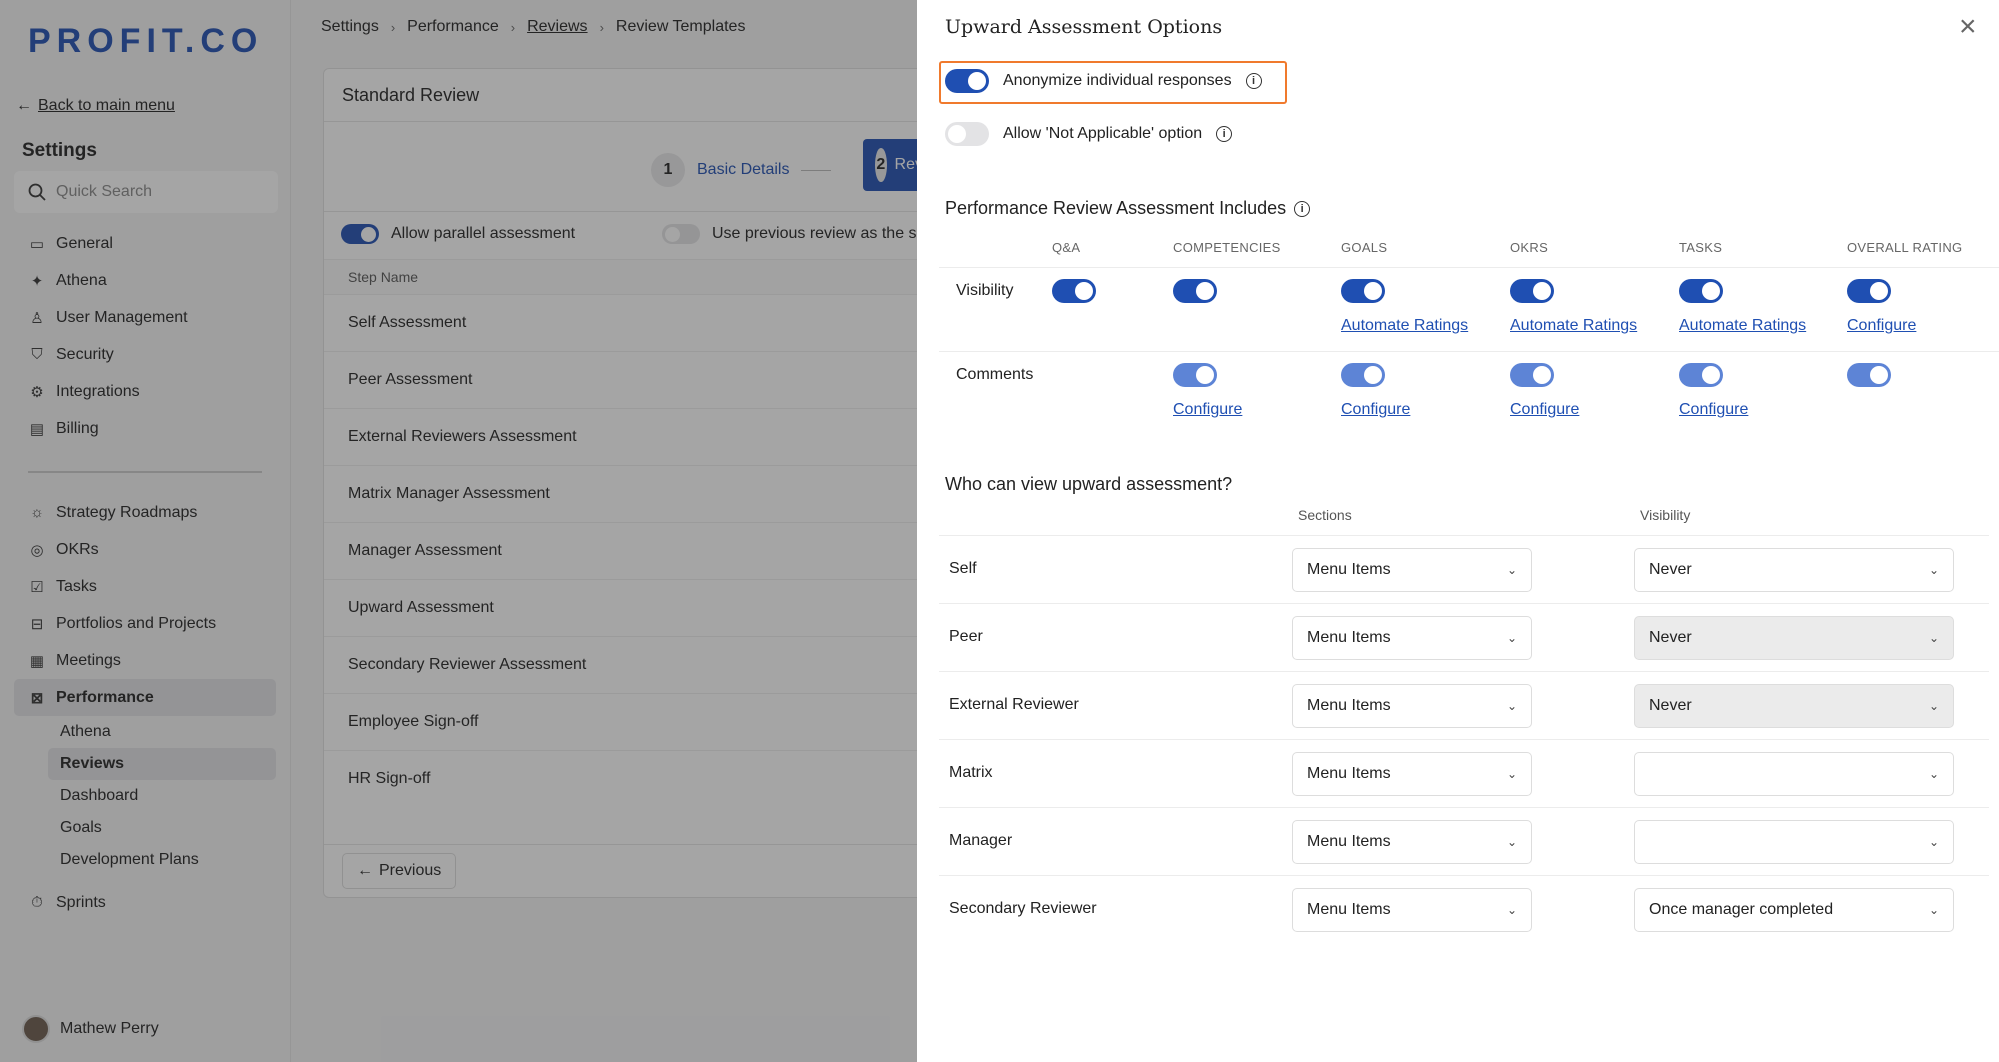  I want to click on visibility-column-header: Visibility, so click(1665, 515).